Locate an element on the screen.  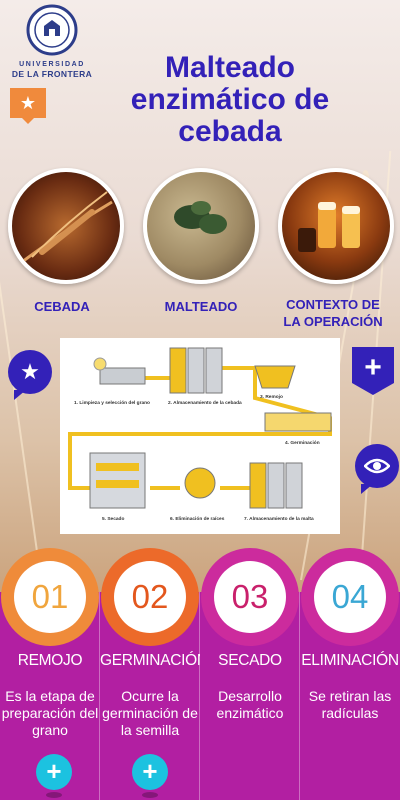
university-name-line2: DE LA FRONTERA is located at coordinates (52, 74).